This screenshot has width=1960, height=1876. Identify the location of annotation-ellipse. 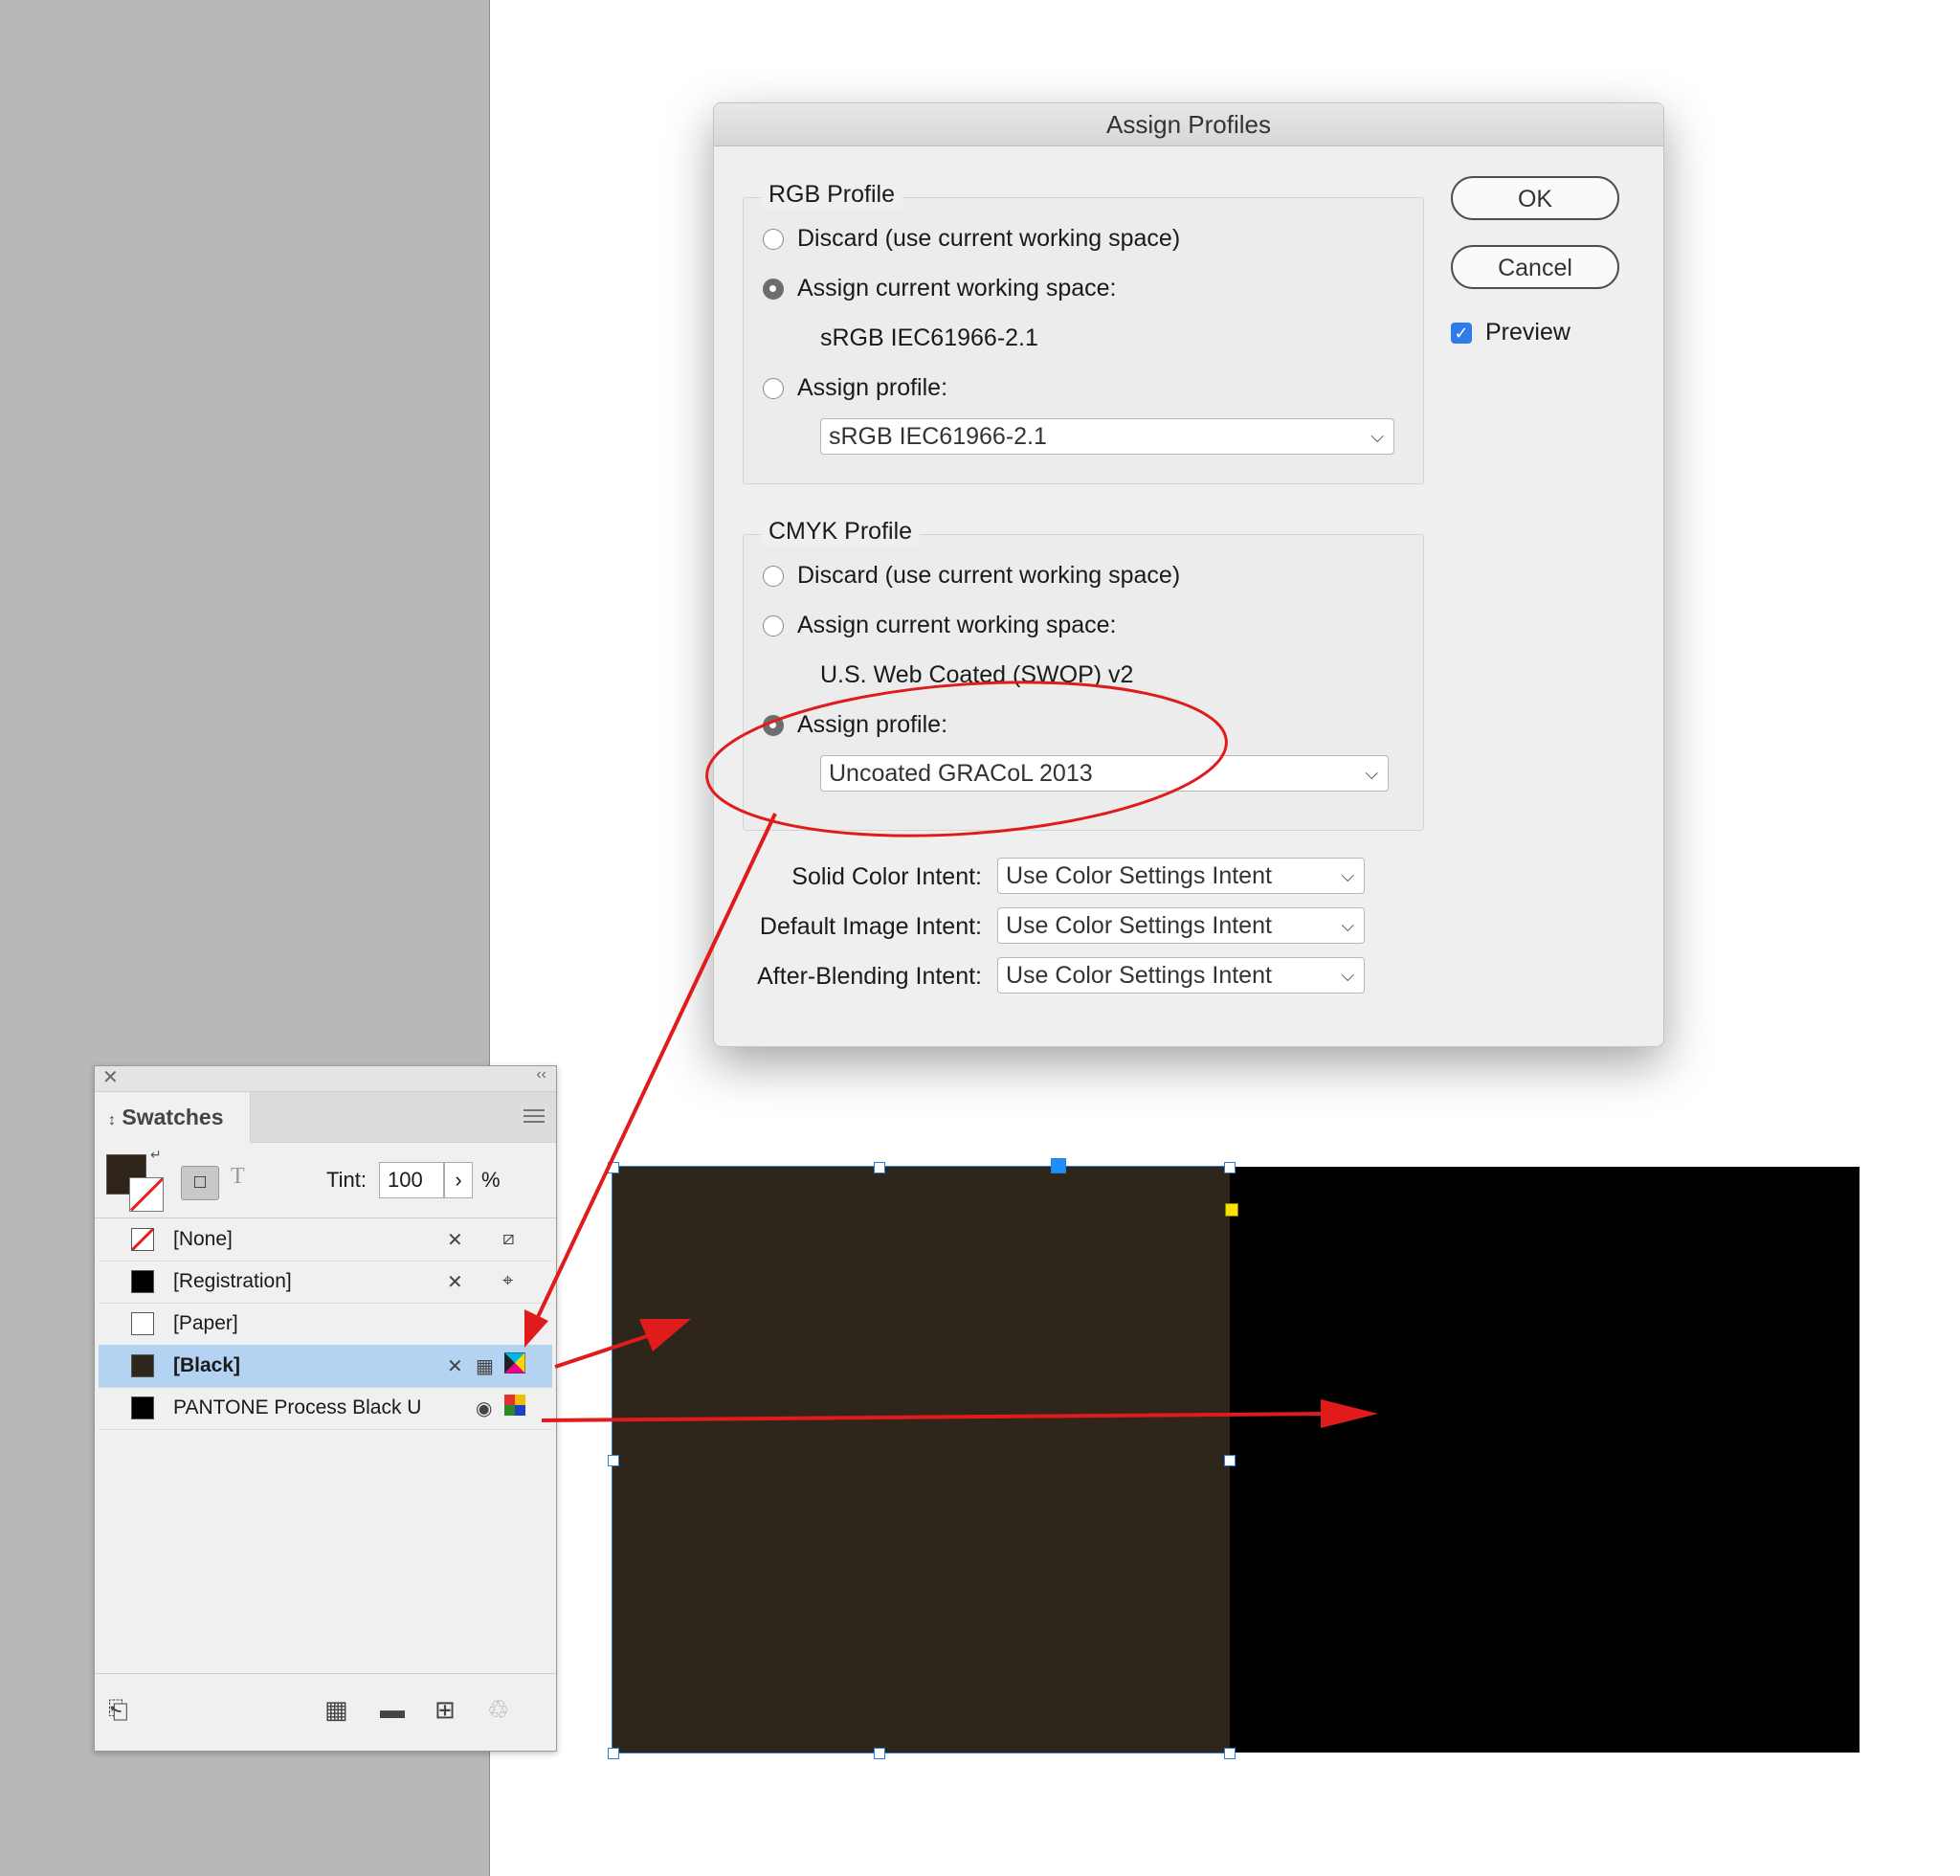
(967, 759).